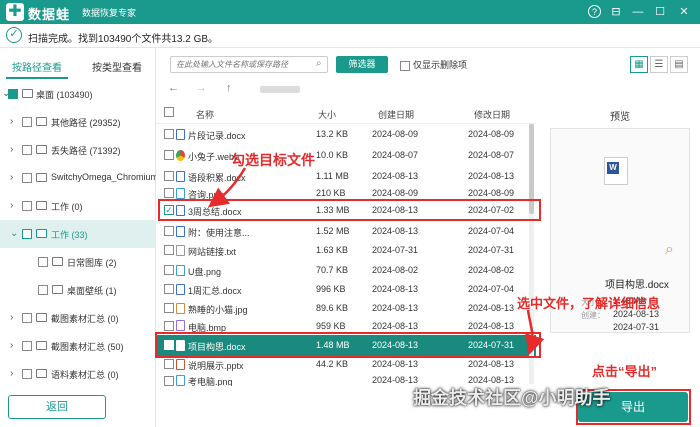 The height and width of the screenshot is (427, 700). I want to click on column-name: 名称, so click(205, 114).